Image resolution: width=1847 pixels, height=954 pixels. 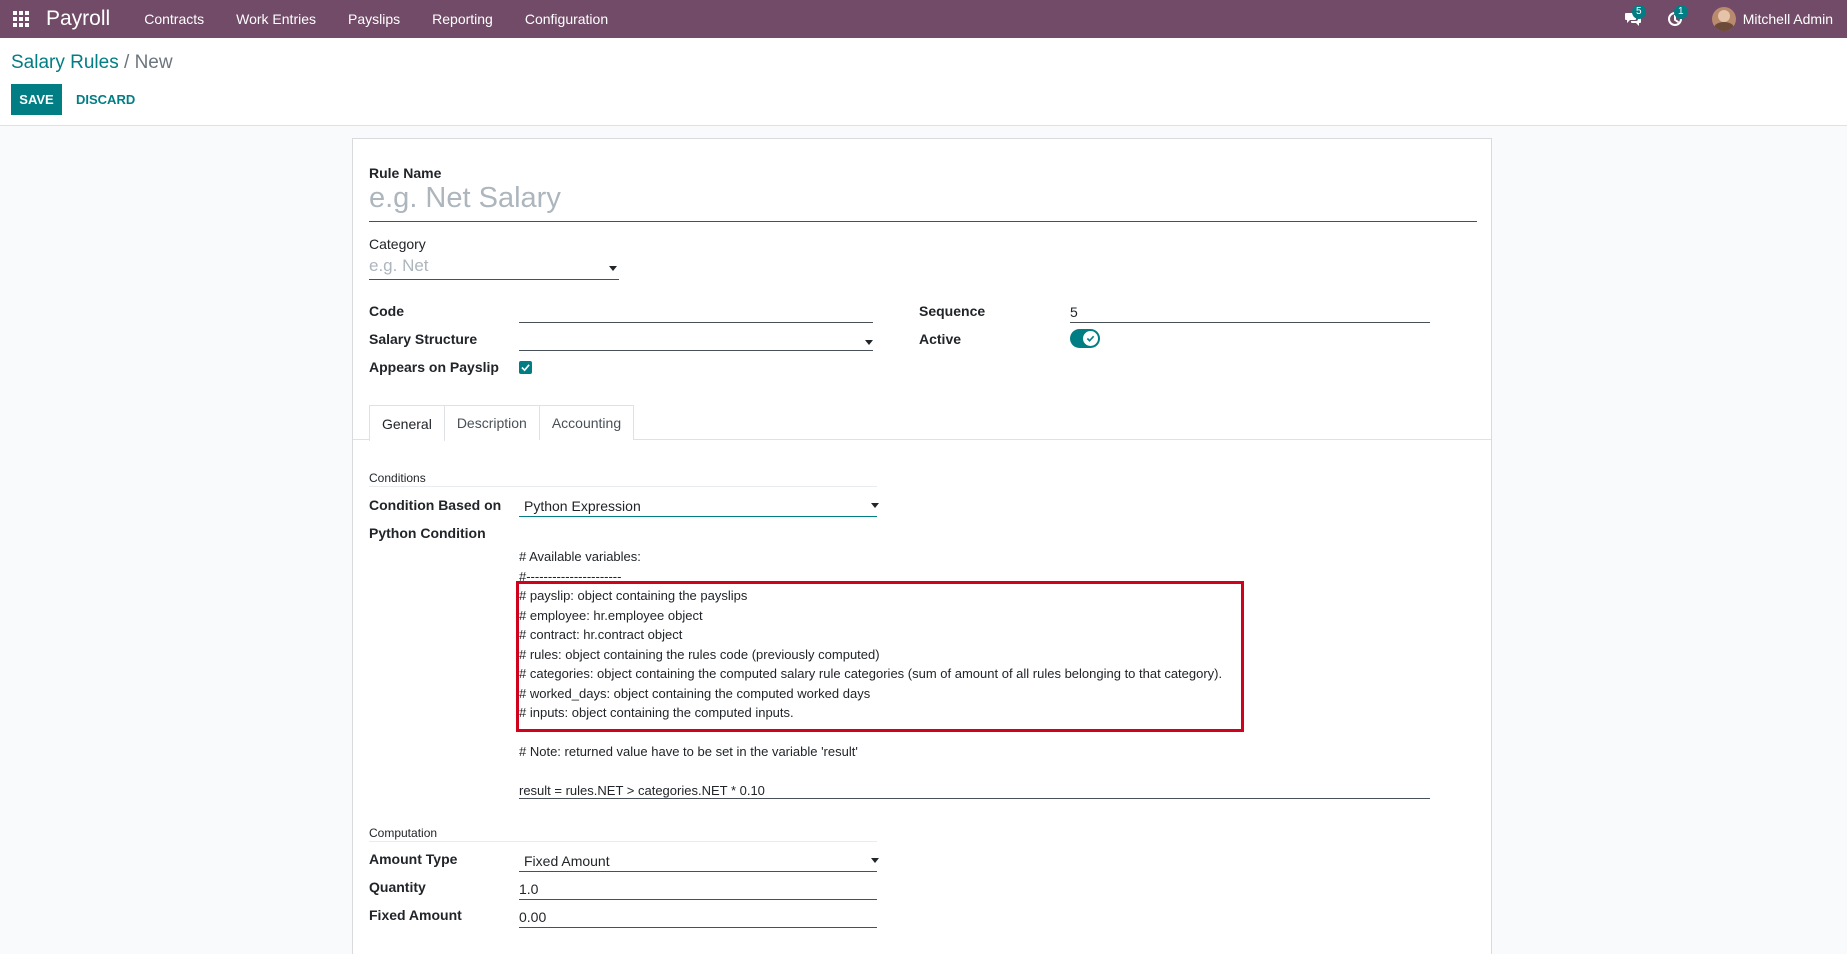 What do you see at coordinates (623, 841) in the screenshot?
I see `computation-section-rule` at bounding box center [623, 841].